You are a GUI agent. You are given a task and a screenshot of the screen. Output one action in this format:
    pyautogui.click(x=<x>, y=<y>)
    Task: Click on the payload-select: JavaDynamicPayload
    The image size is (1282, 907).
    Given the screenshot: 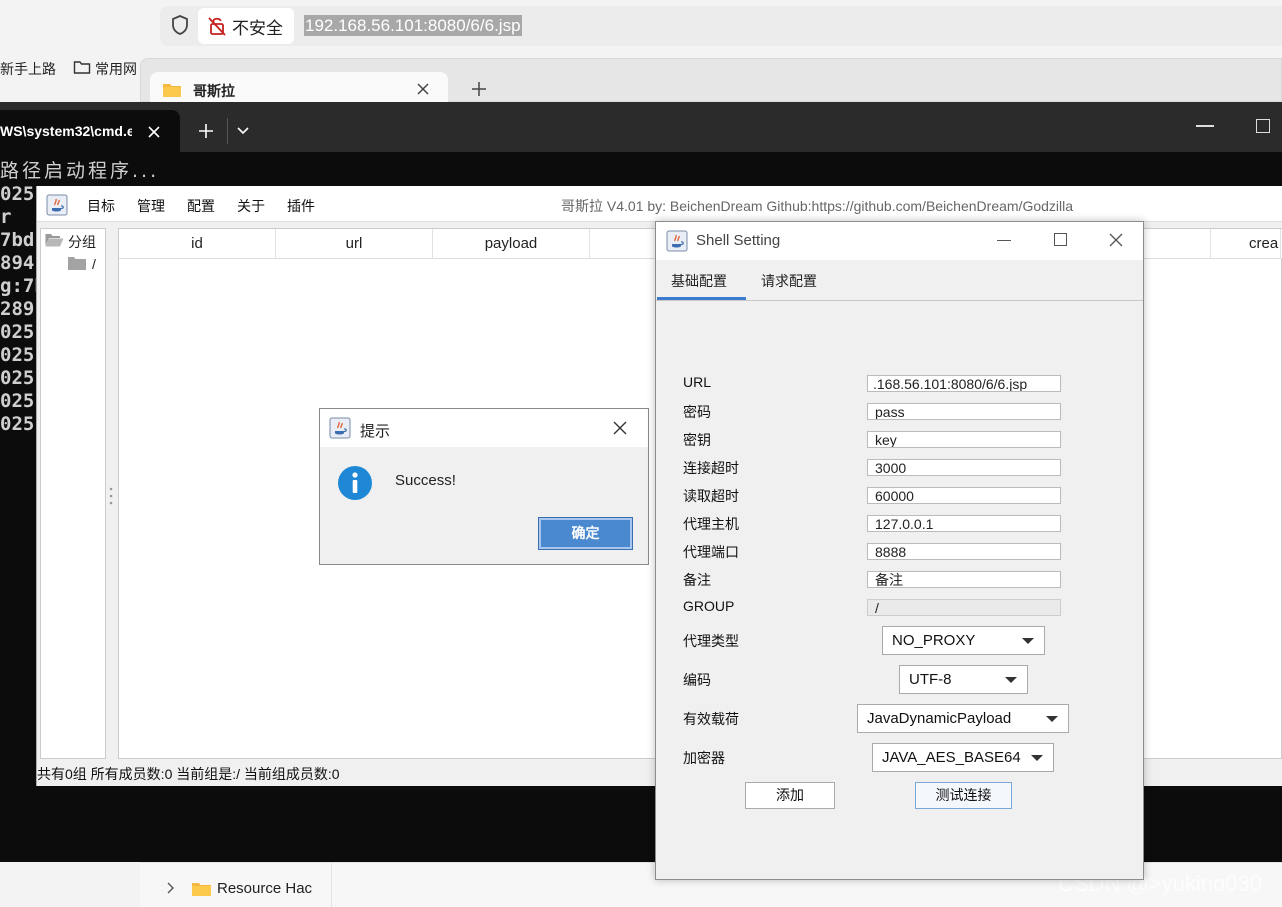 What is the action you would take?
    pyautogui.click(x=963, y=718)
    